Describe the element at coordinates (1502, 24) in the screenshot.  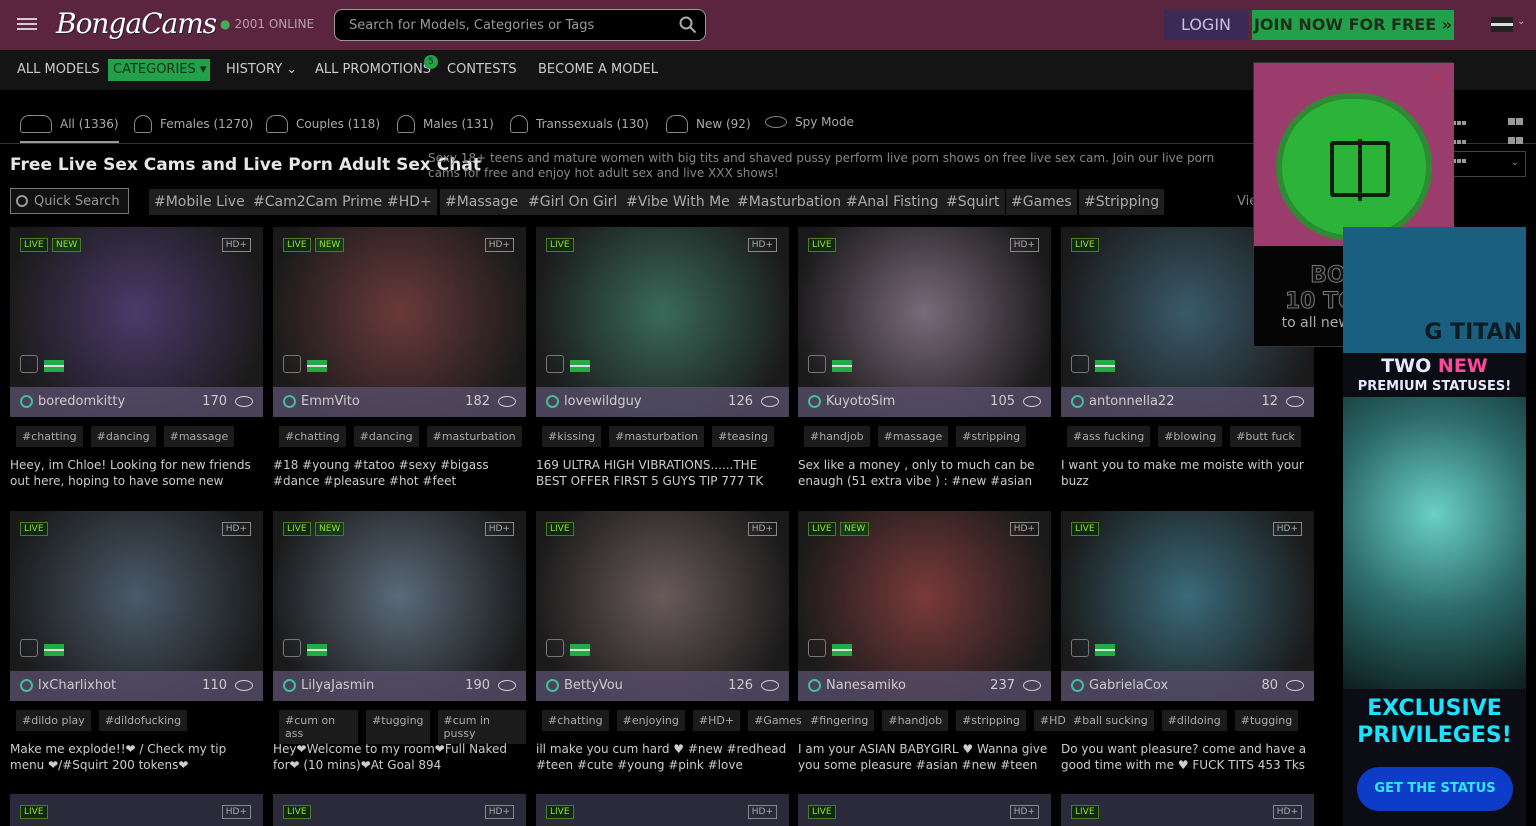
I see `language-flag-icon` at that location.